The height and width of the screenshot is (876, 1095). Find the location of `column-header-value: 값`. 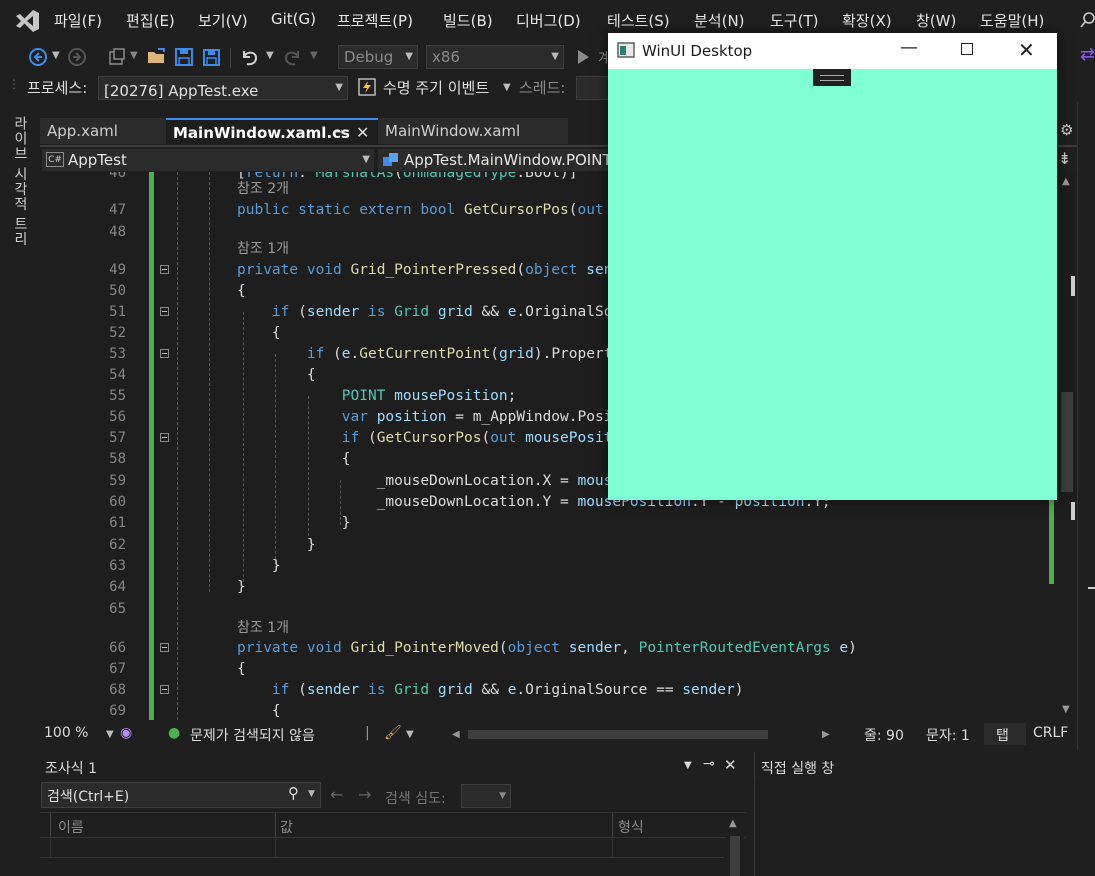

column-header-value: 값 is located at coordinates (286, 827).